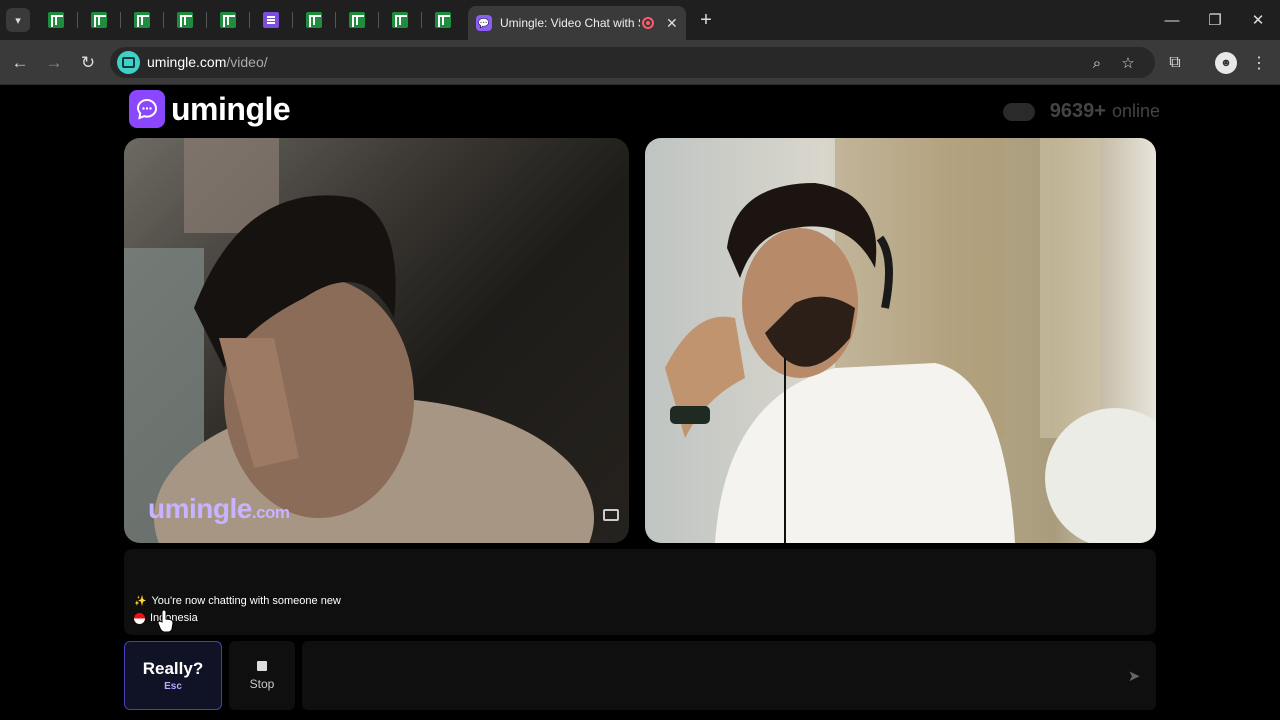 The height and width of the screenshot is (720, 1280). I want to click on window-restore-icon: ❐, so click(1215, 20).